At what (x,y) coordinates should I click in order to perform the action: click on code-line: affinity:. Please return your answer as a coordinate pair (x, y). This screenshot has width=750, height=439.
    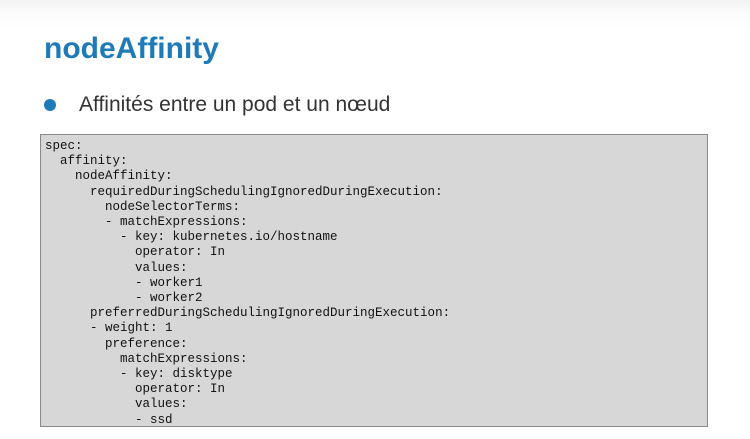
    Looking at the image, I should click on (86, 161).